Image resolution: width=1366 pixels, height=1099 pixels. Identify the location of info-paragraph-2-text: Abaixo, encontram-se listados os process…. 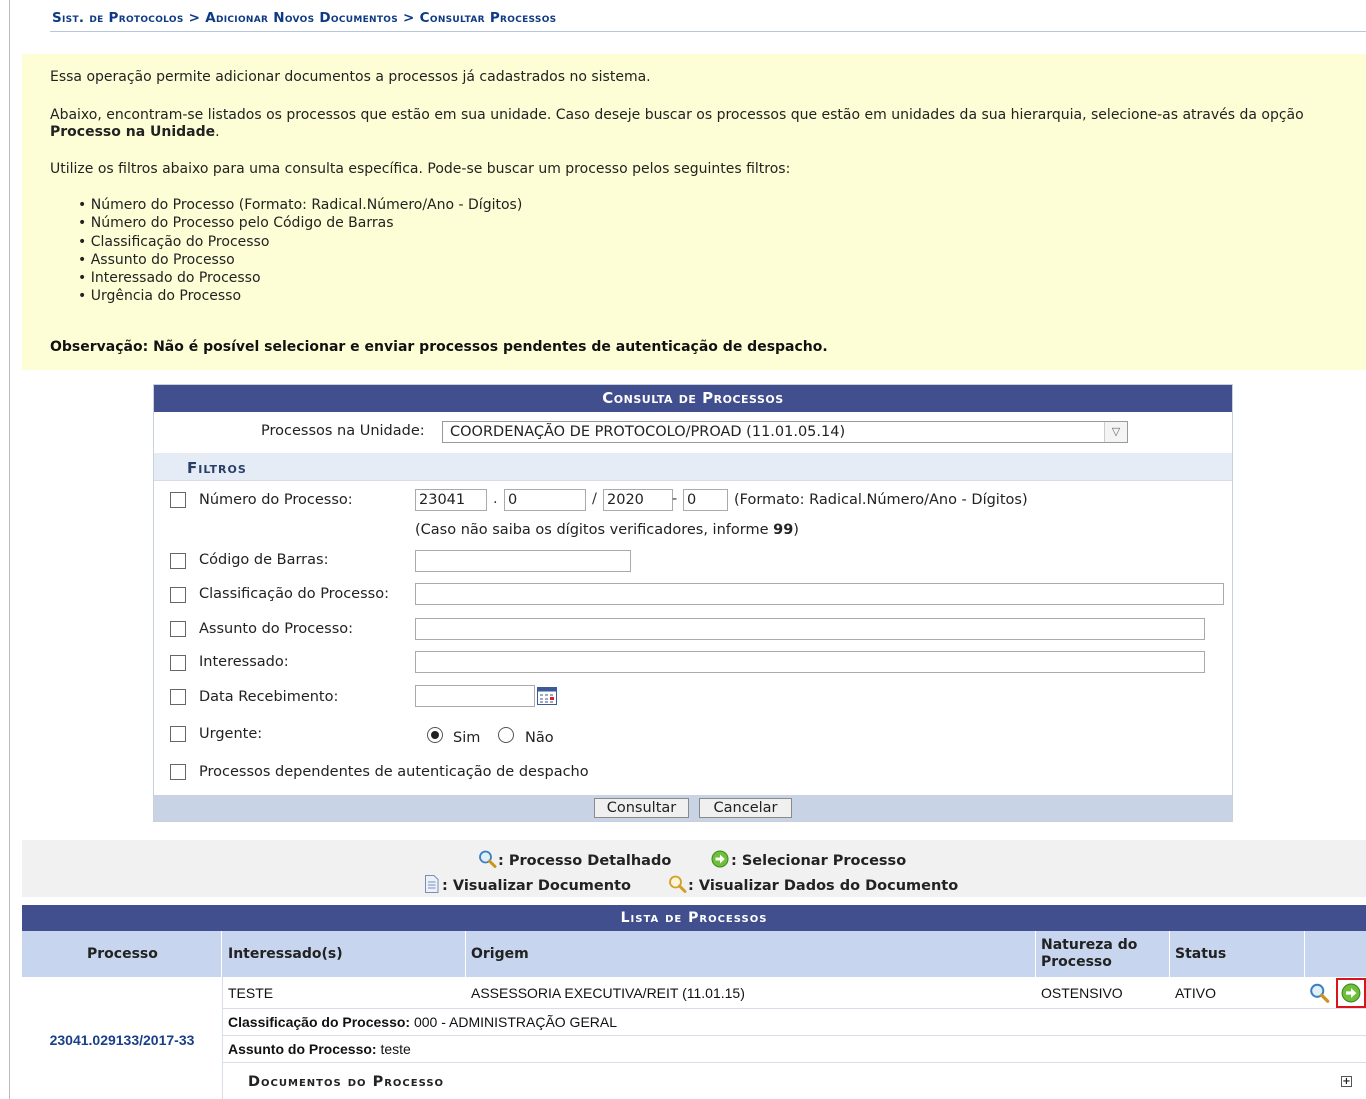
(677, 115).